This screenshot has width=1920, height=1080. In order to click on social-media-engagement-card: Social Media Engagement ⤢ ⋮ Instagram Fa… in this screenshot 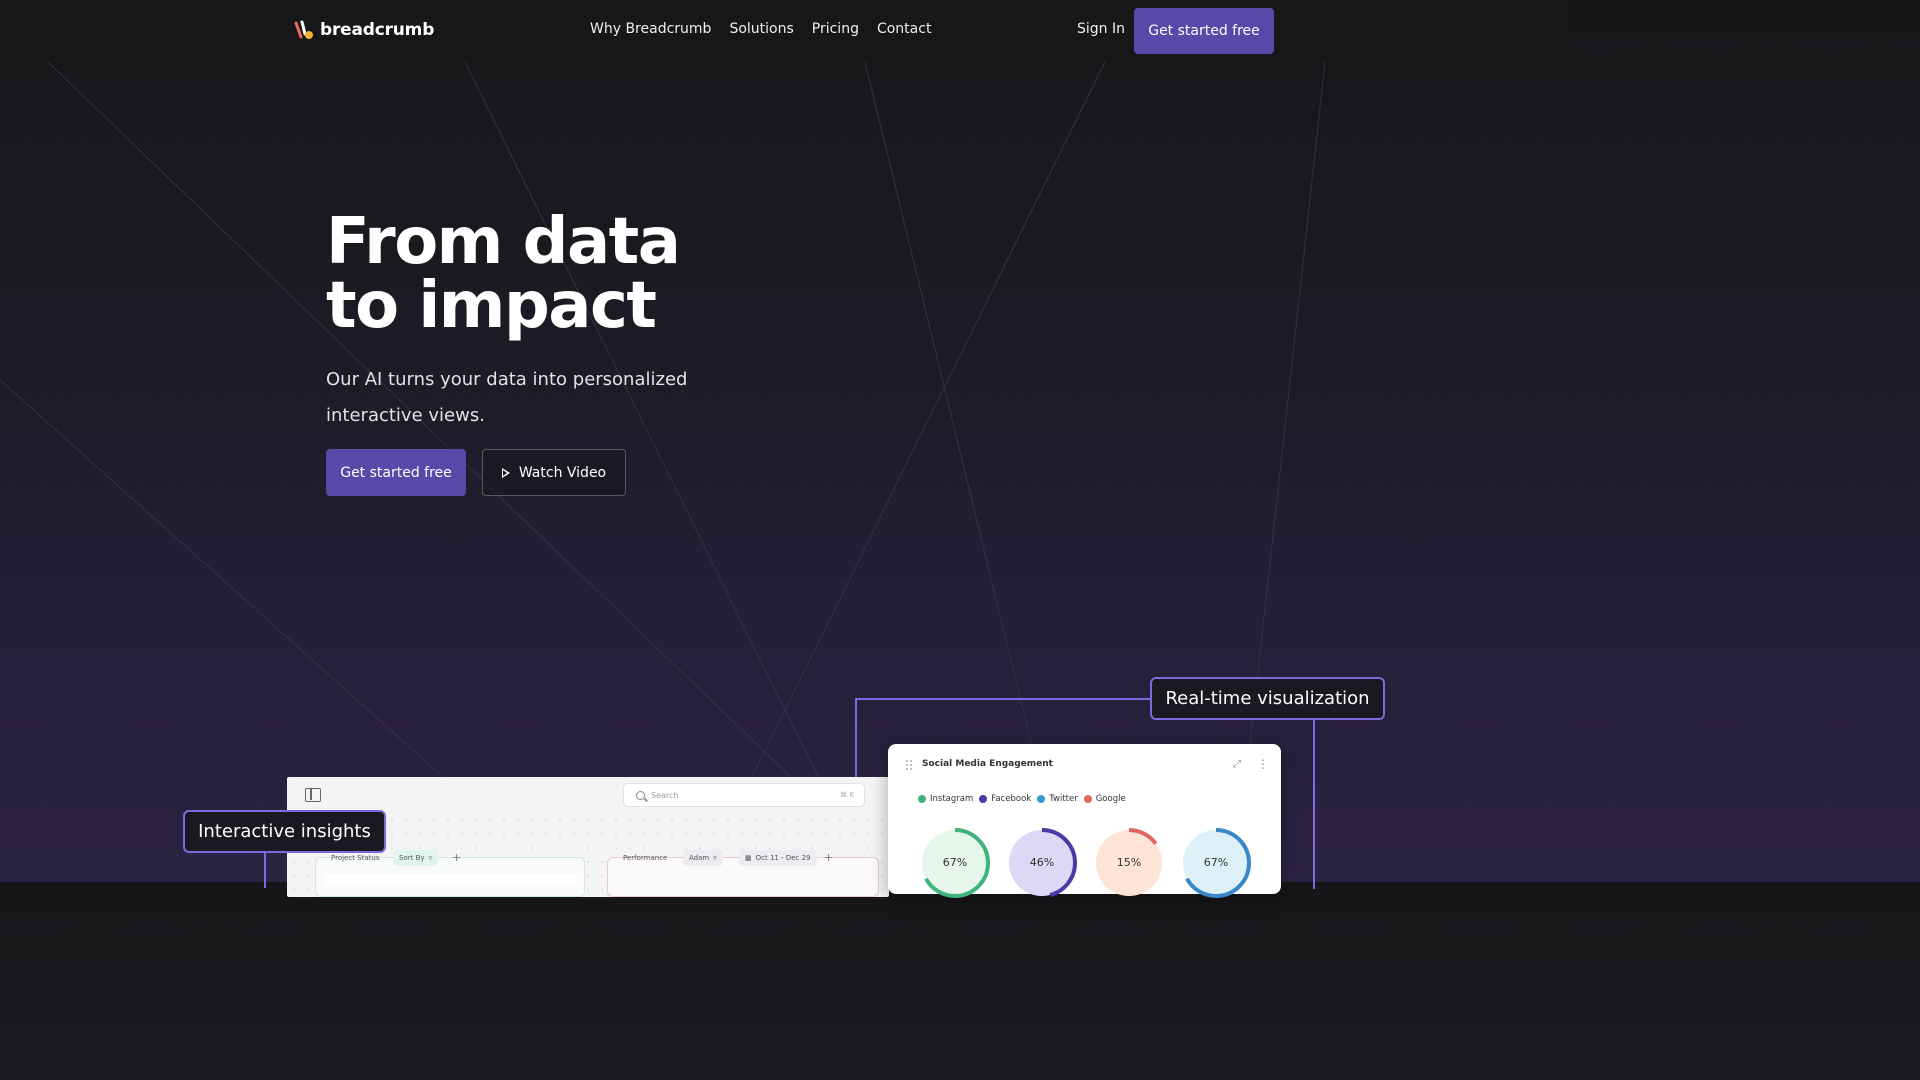, I will do `click(1084, 821)`.